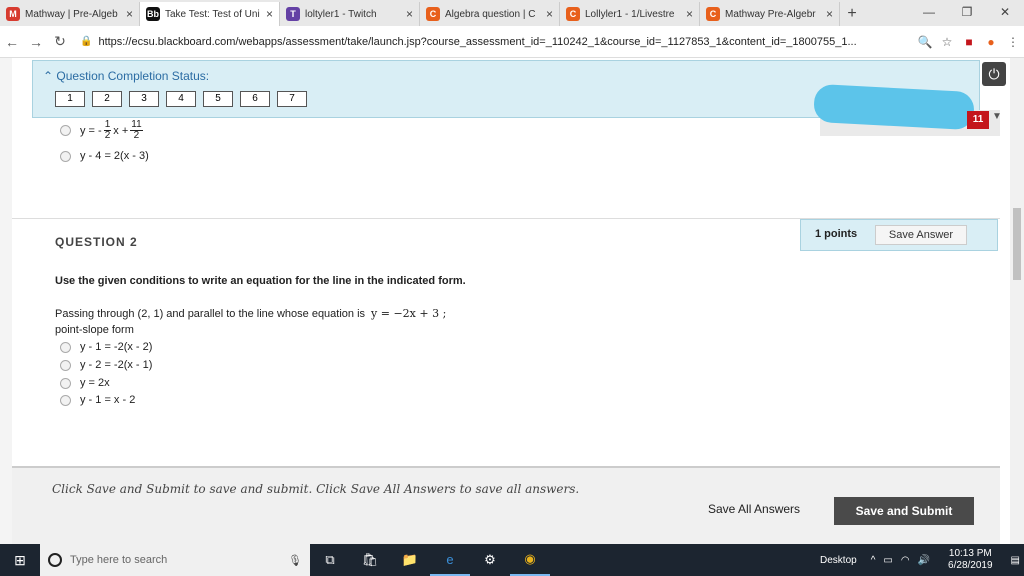 The height and width of the screenshot is (576, 1024). I want to click on microphone-icon: 🎙, so click(295, 560).